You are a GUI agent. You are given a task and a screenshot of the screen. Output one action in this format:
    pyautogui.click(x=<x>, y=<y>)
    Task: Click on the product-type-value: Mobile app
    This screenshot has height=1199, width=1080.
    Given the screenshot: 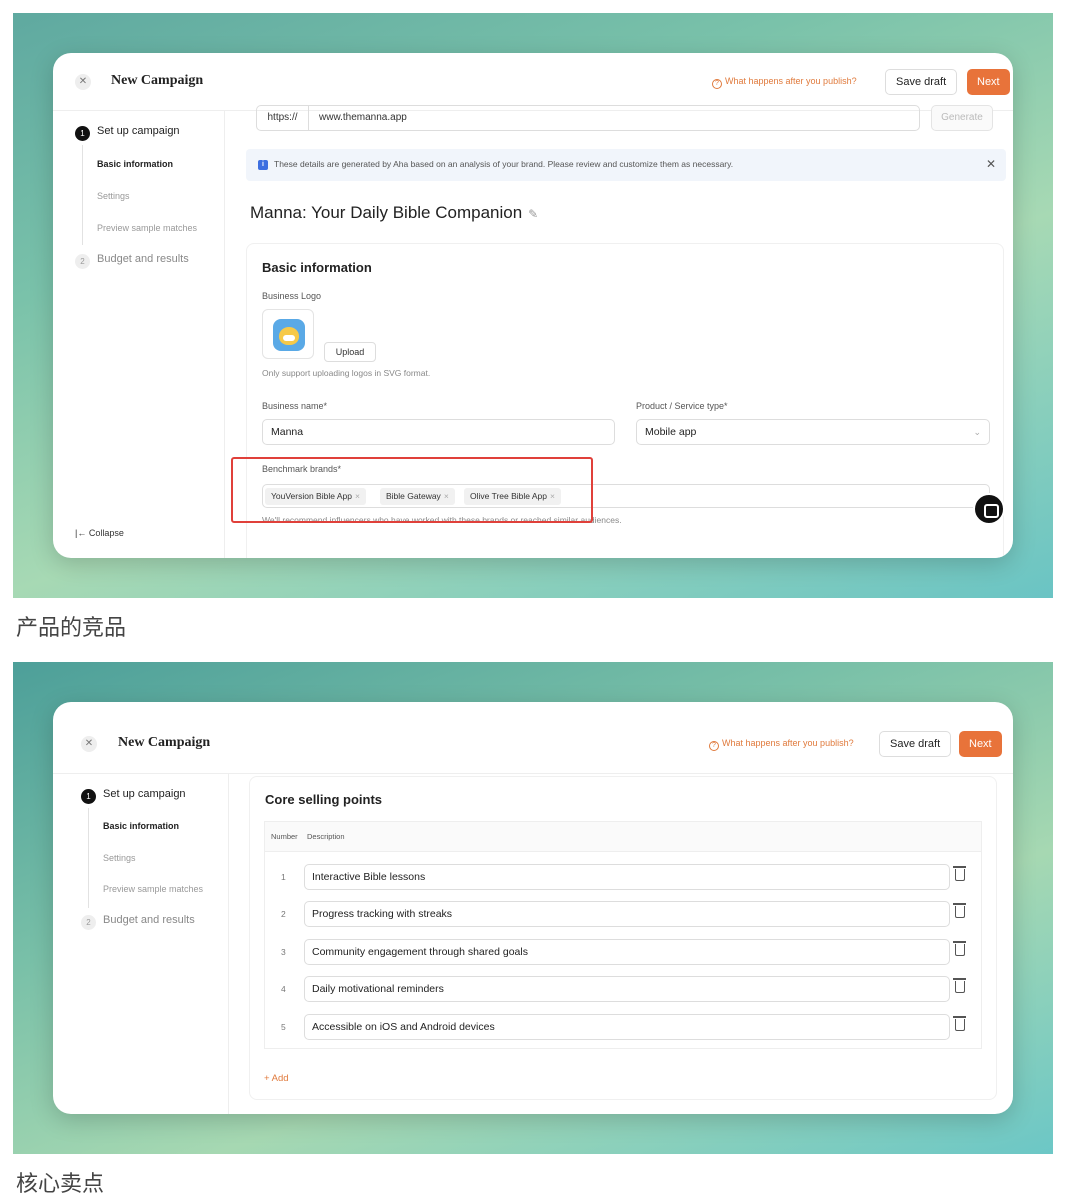 What is the action you would take?
    pyautogui.click(x=671, y=432)
    